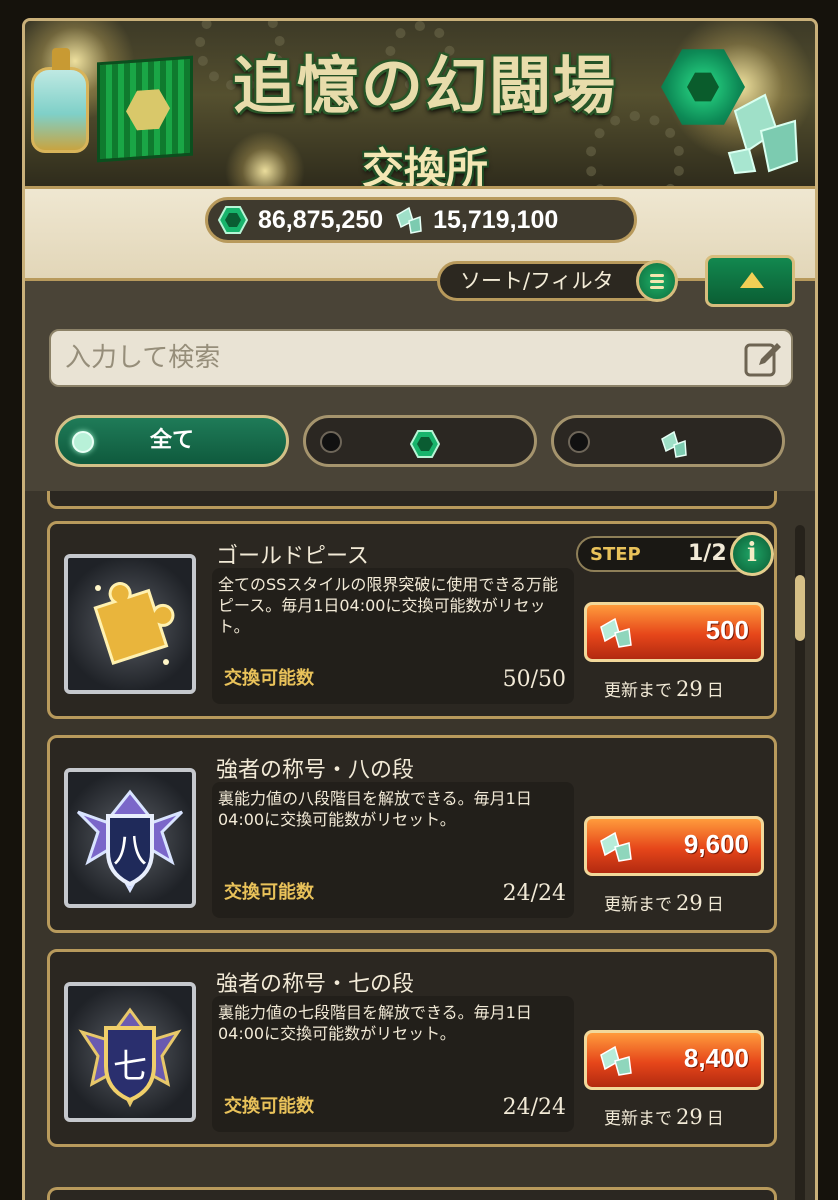 This screenshot has width=838, height=1200. Describe the element at coordinates (800, 608) in the screenshot. I see `scrollbar-thumb` at that location.